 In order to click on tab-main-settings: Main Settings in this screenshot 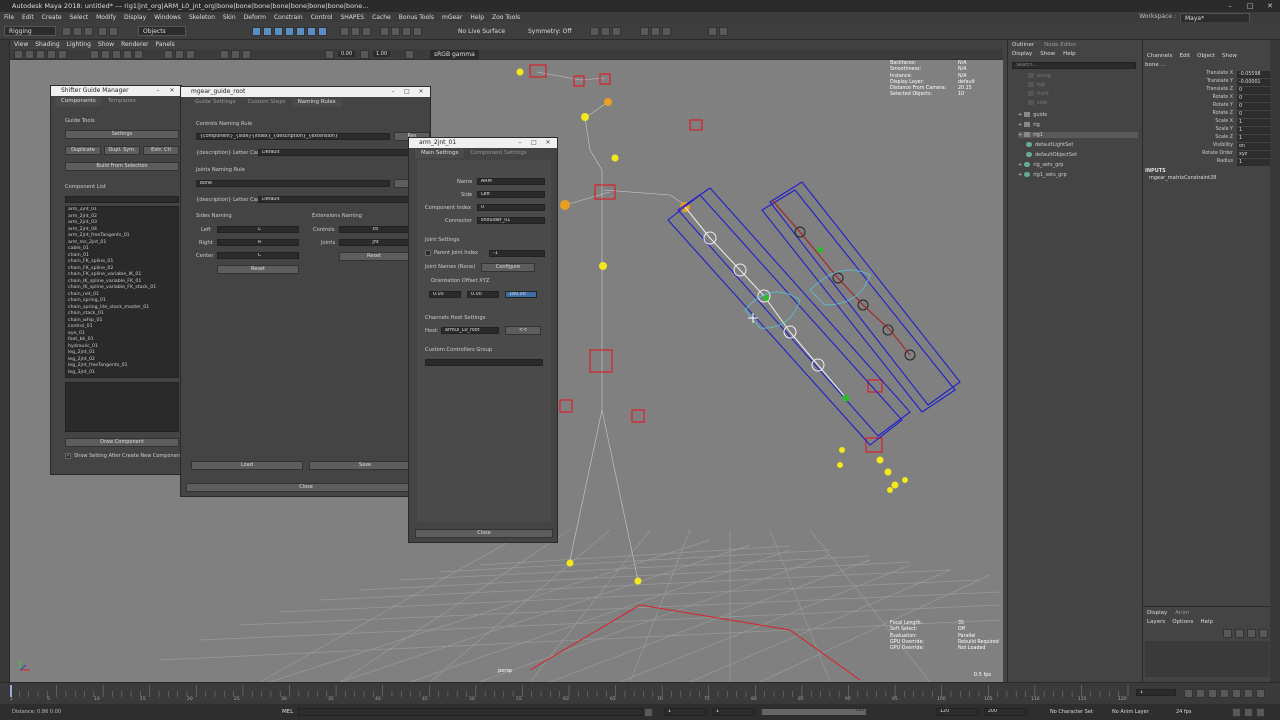, I will do `click(440, 153)`.